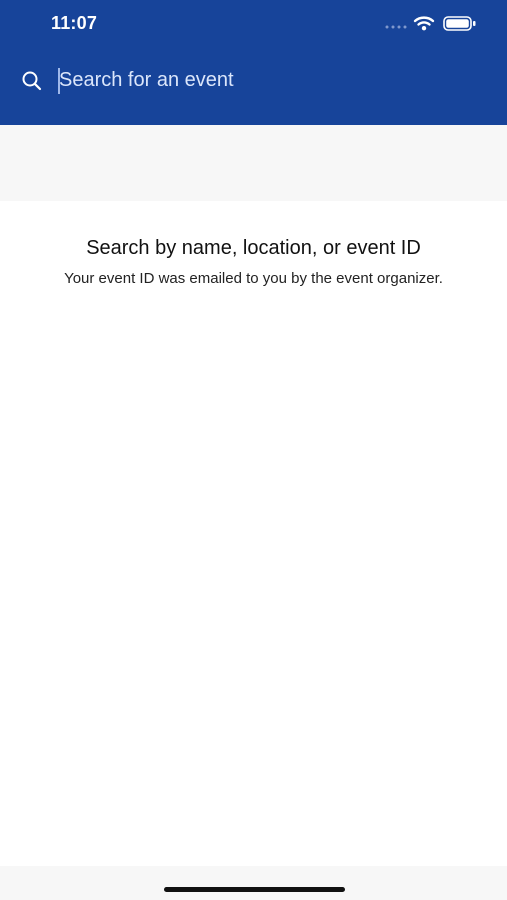 The height and width of the screenshot is (900, 507). Describe the element at coordinates (254, 889) in the screenshot. I see `home-indicator` at that location.